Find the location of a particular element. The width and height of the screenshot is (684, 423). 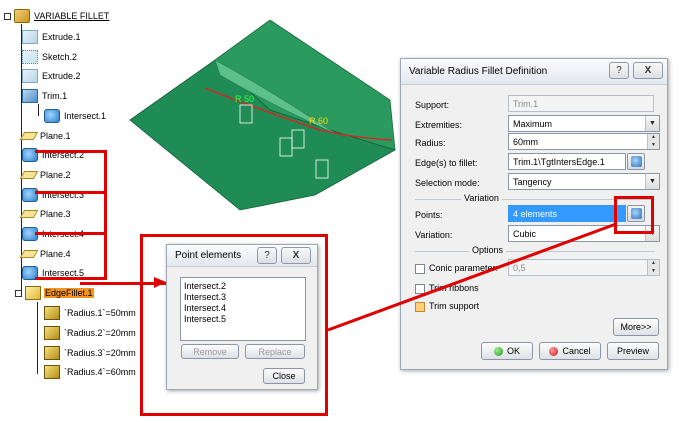

tree-node-label: Trim.1 is located at coordinates (55, 96).